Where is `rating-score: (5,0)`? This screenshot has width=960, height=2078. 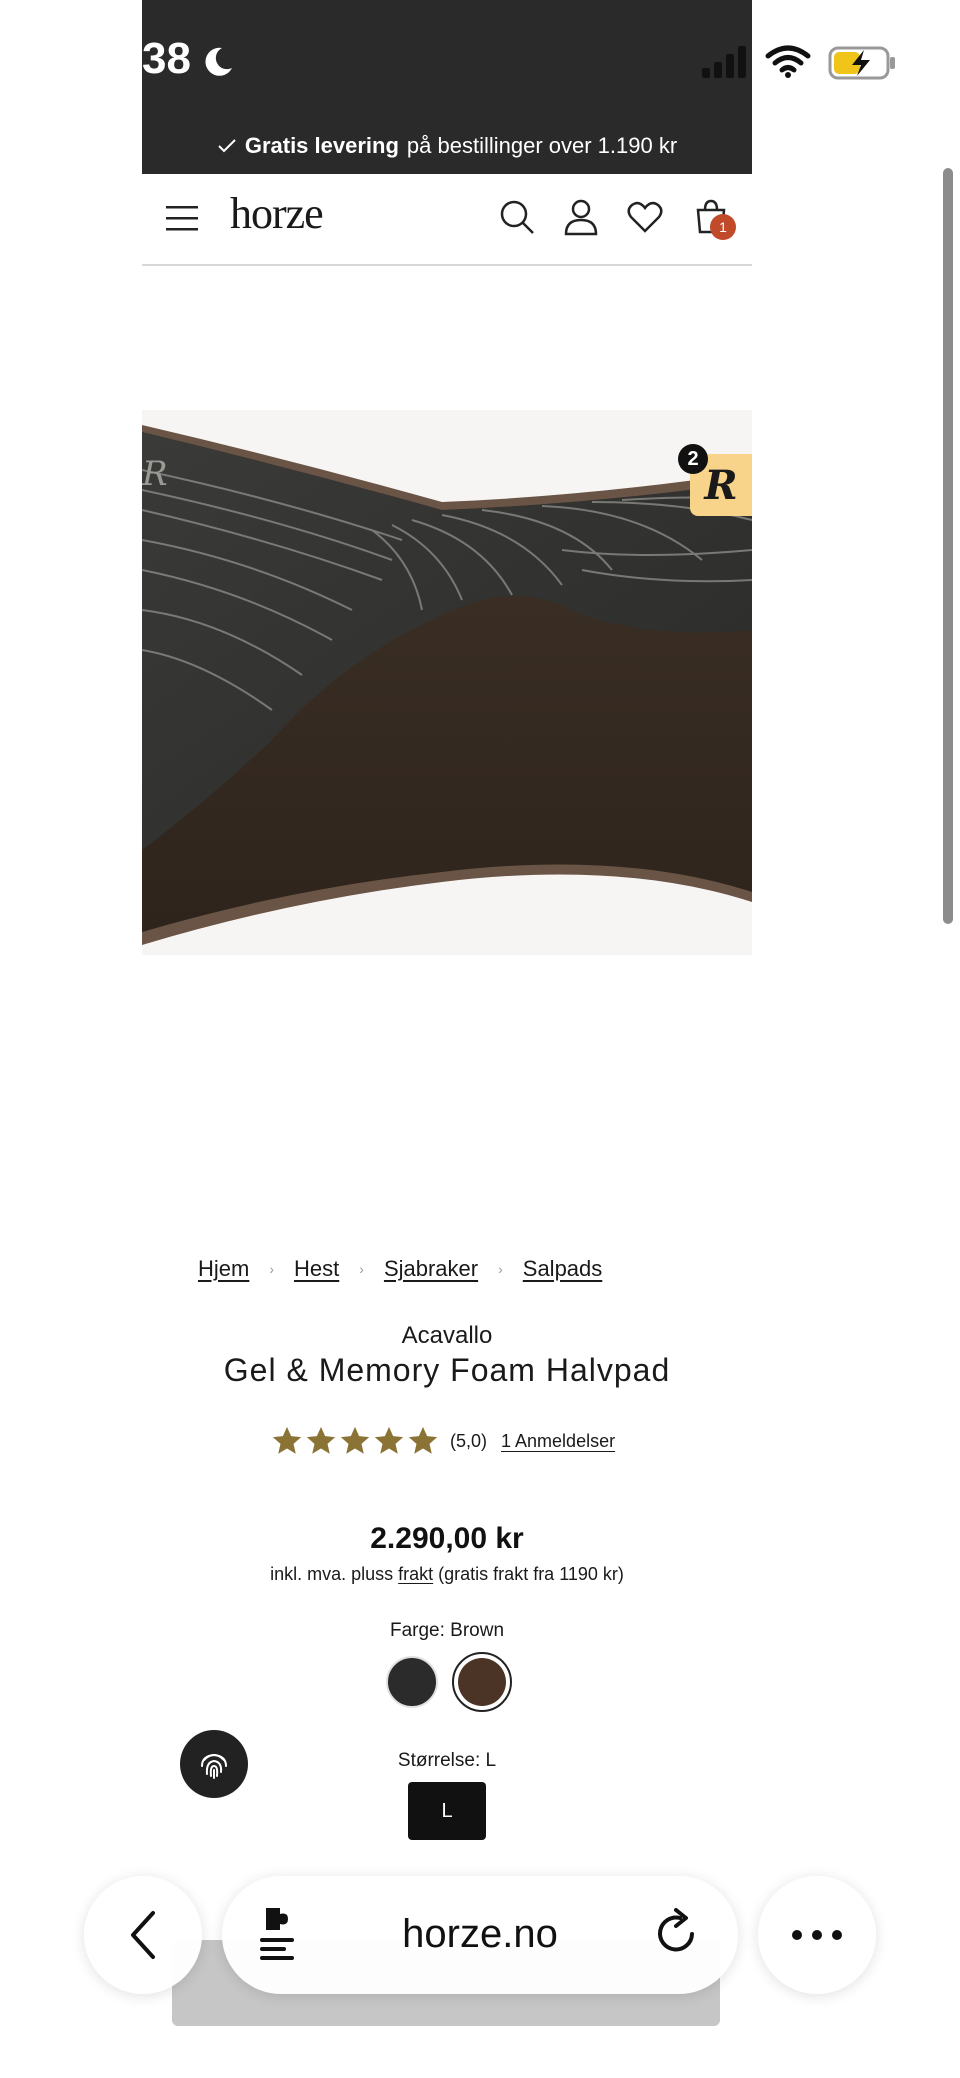
rating-score: (5,0) is located at coordinates (469, 1440).